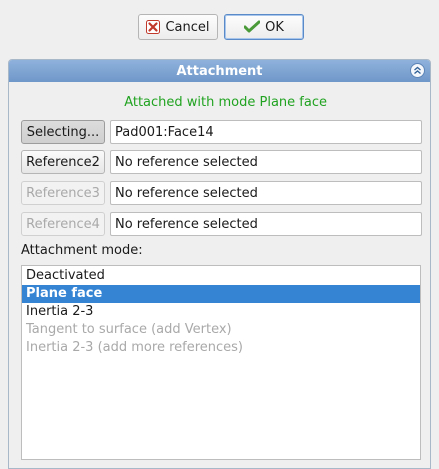  Describe the element at coordinates (221, 330) in the screenshot. I see `mode-item-tangent-to-surface: Tangent to surface (add Vertex)` at that location.